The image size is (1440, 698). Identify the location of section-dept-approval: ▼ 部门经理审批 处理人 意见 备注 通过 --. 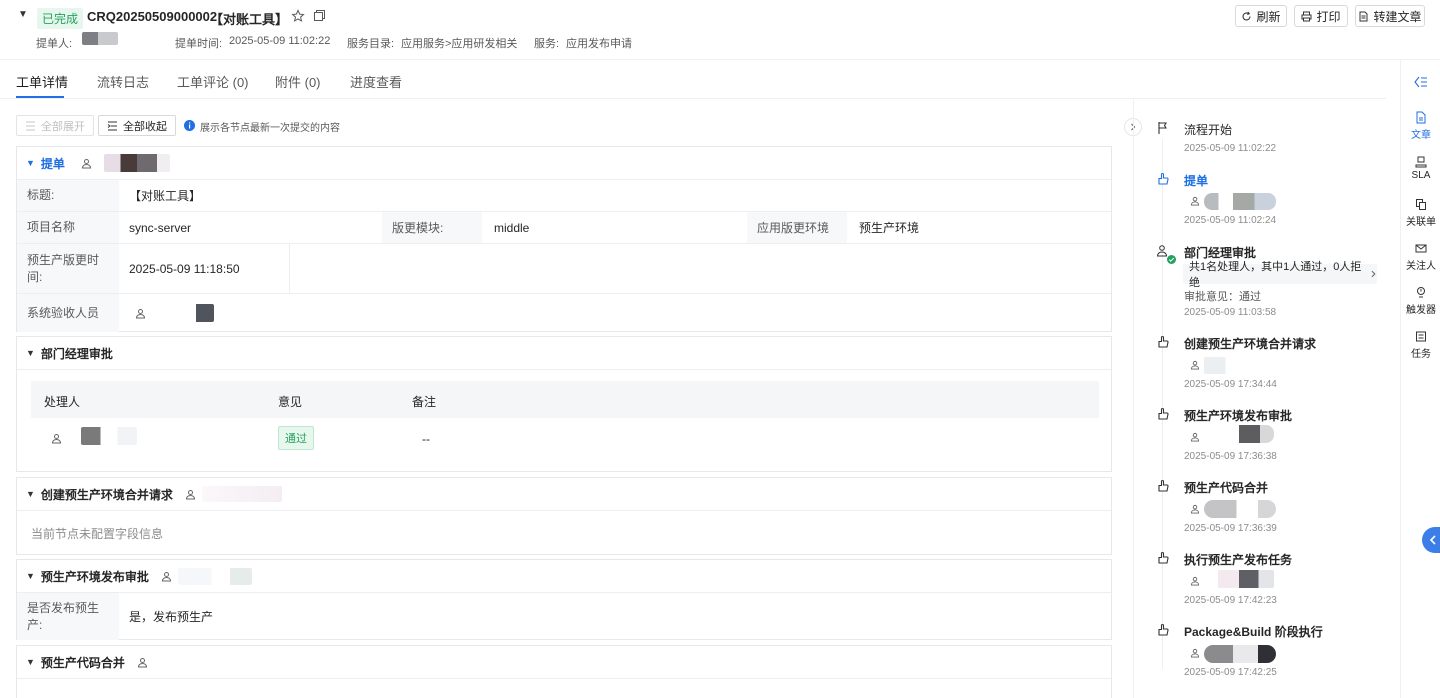
(564, 404).